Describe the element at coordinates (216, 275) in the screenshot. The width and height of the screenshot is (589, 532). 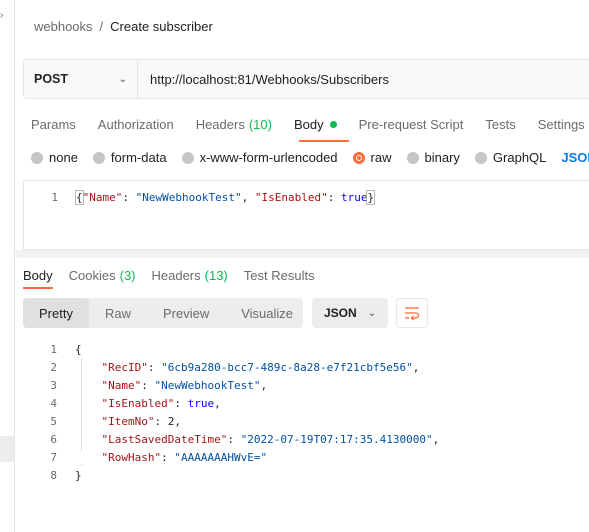
I see `headers-count: (13)` at that location.